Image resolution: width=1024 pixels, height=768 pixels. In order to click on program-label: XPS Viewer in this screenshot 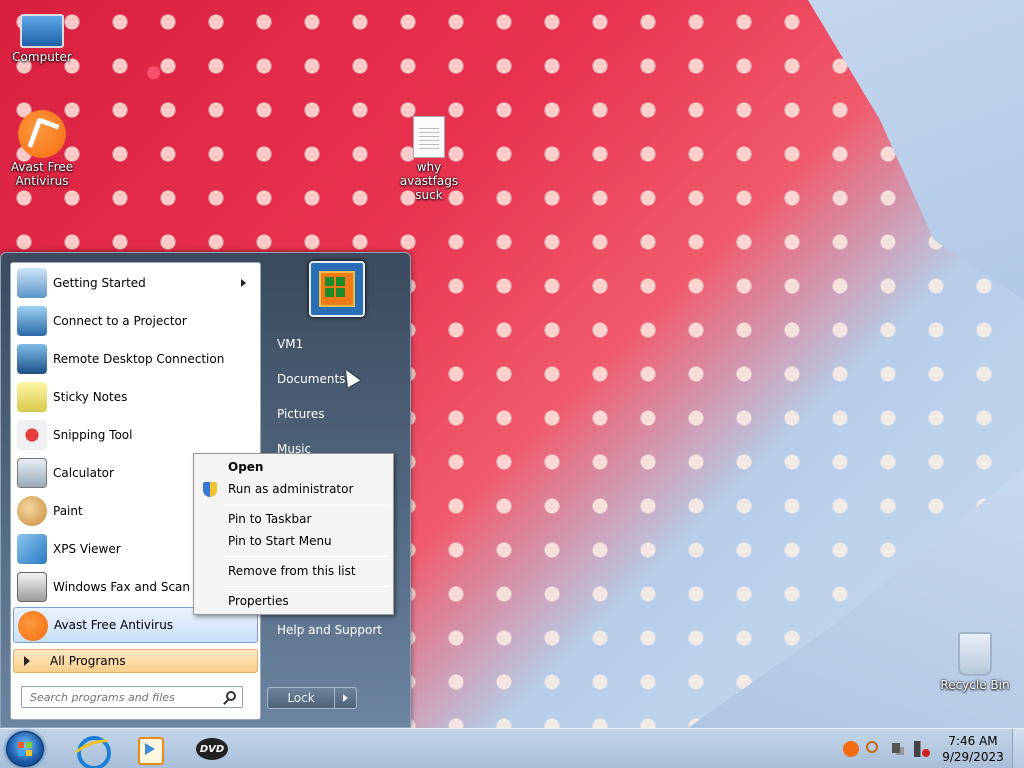, I will do `click(87, 549)`.